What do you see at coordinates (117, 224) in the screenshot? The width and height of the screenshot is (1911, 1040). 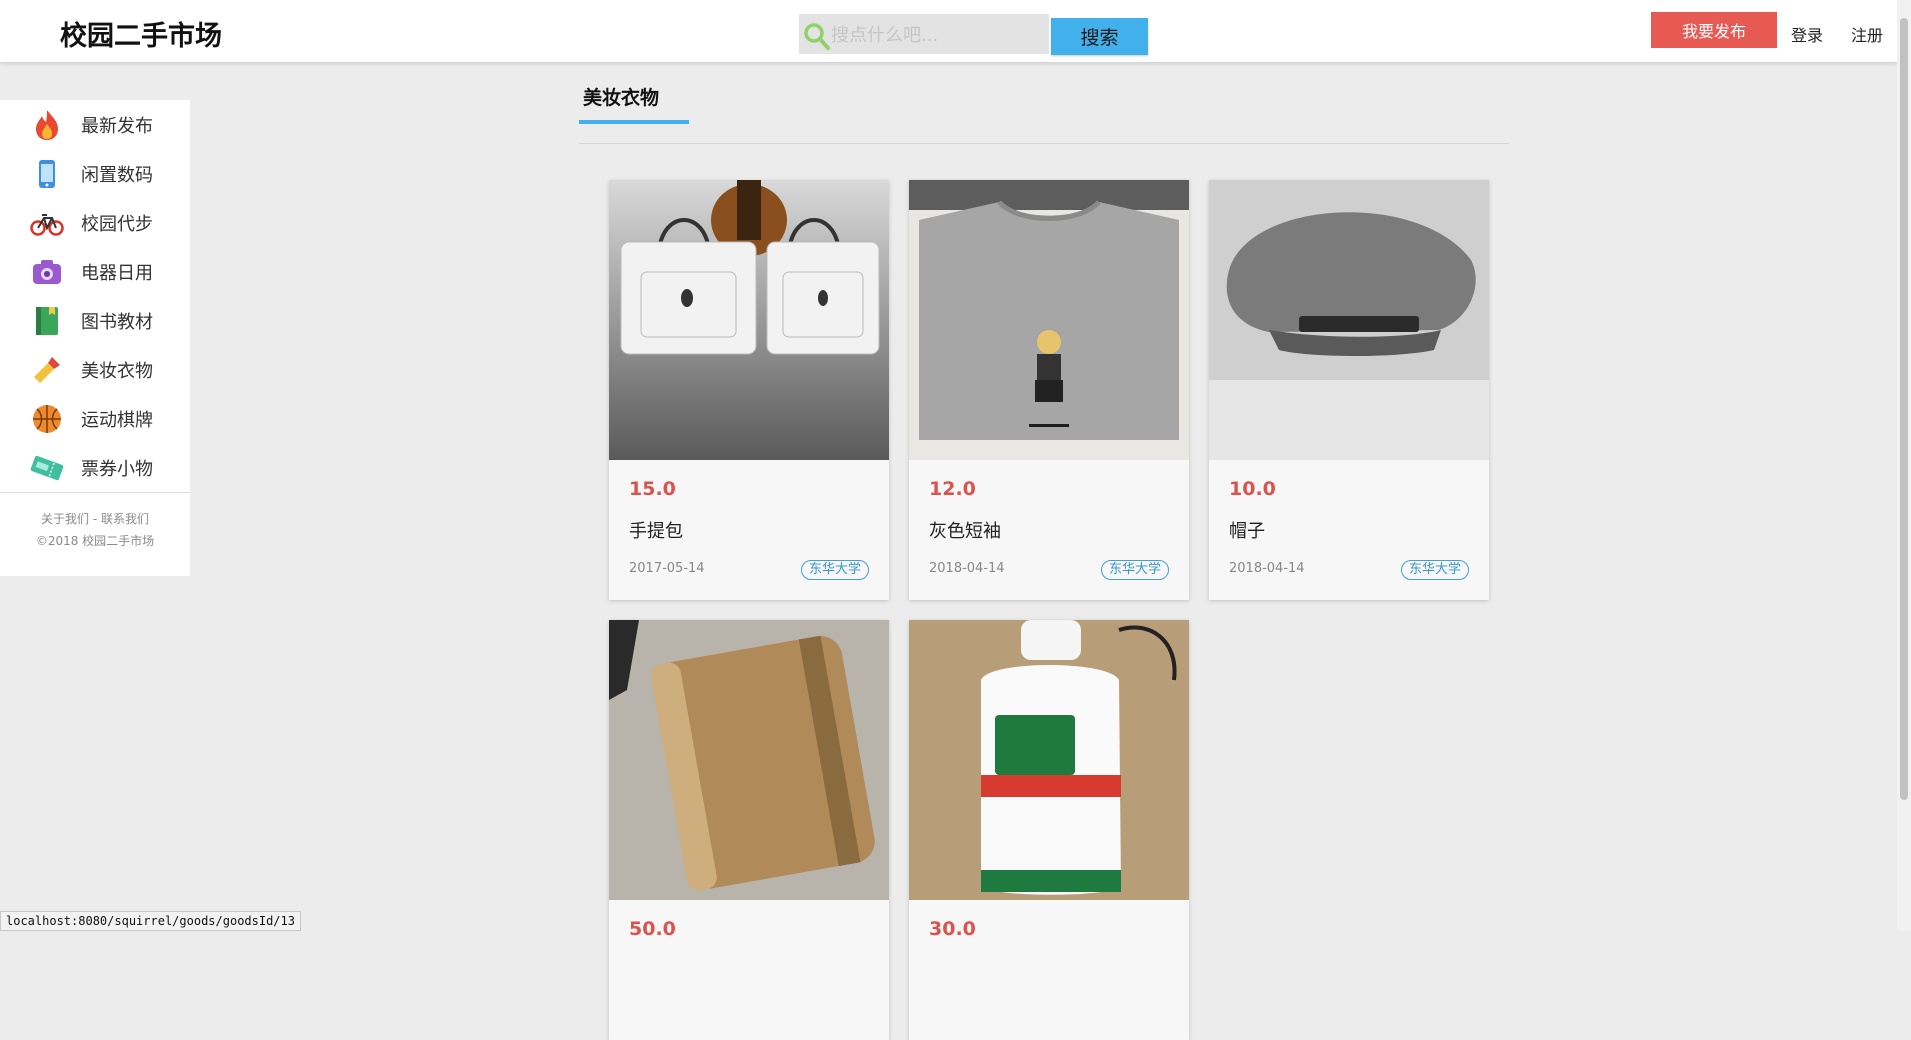 I see `sidebar-item-label: 校园代步` at bounding box center [117, 224].